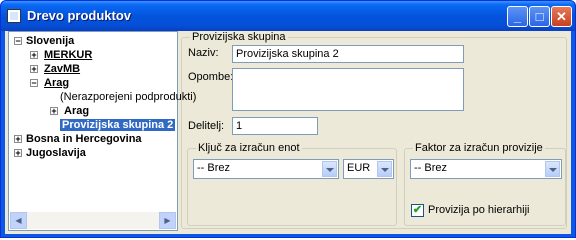 Image resolution: width=576 pixels, height=240 pixels. I want to click on tree-item-bosna: + Bosna in Hercegovina, so click(77, 139).